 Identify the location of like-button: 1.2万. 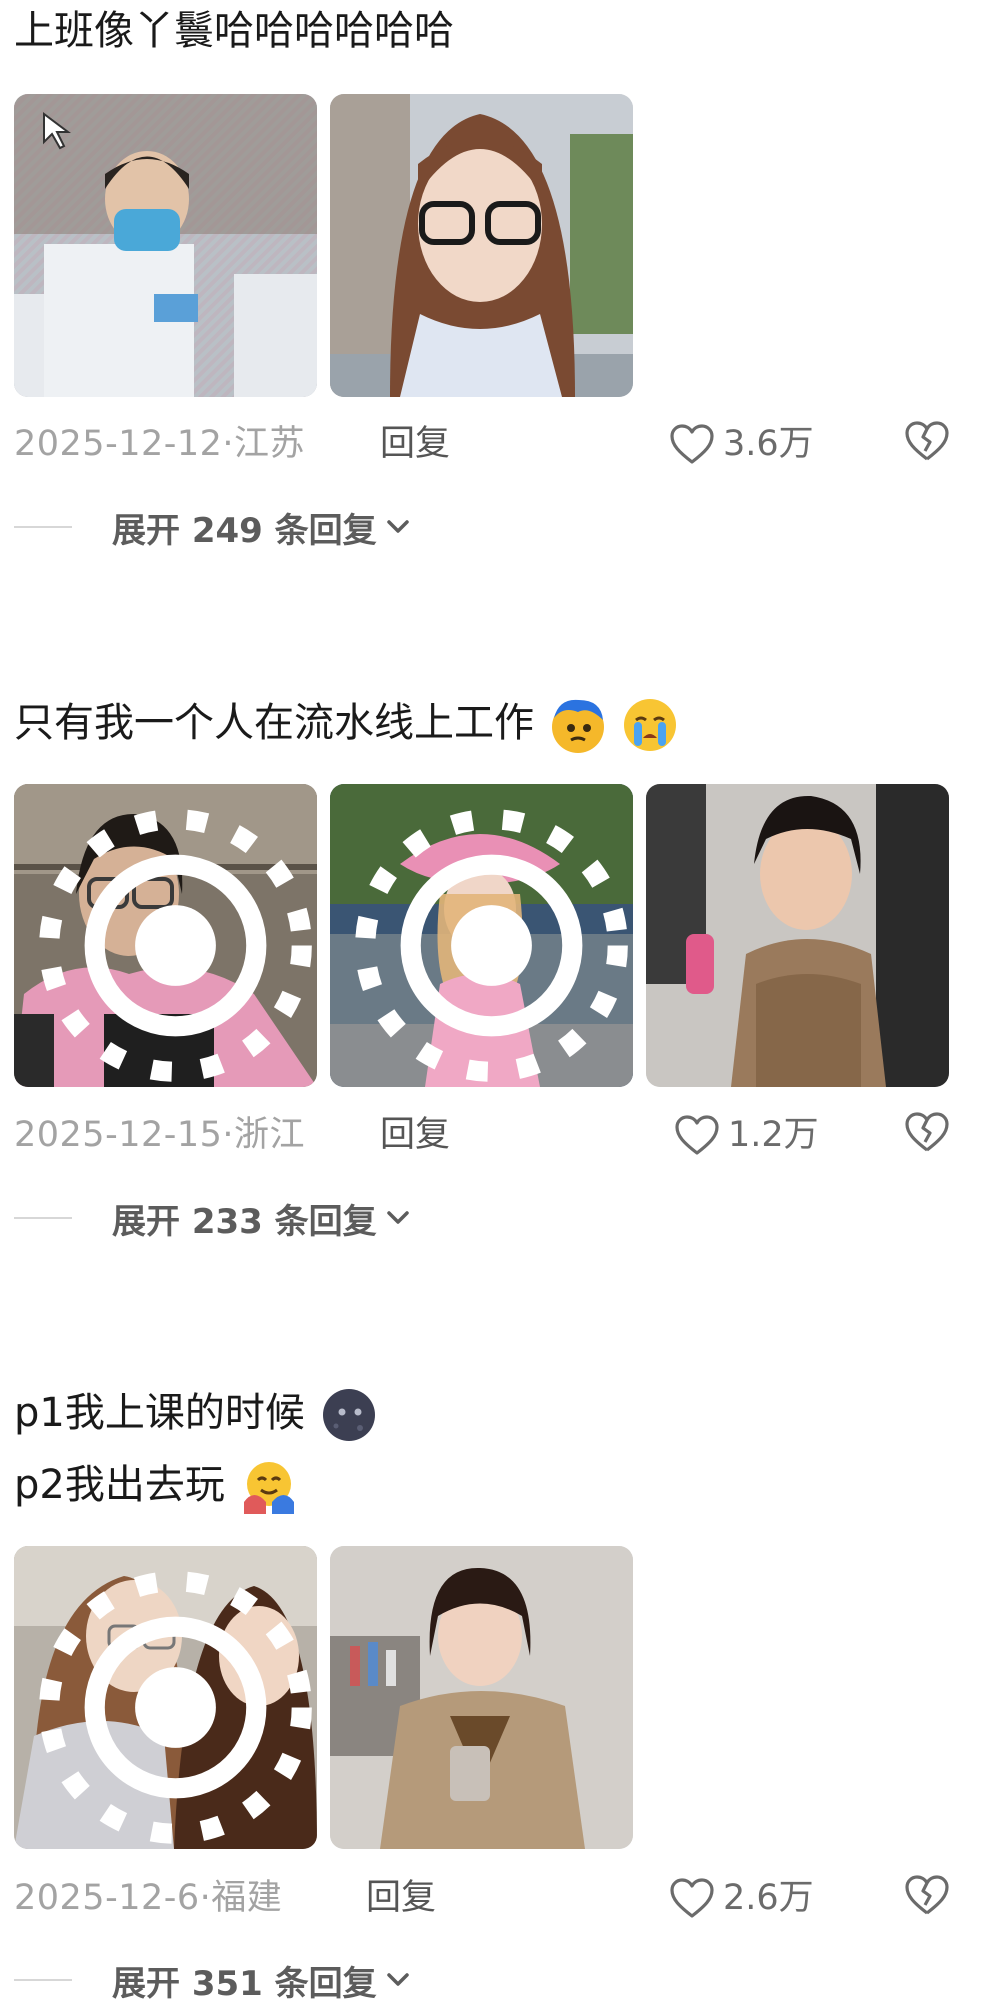
(746, 1135).